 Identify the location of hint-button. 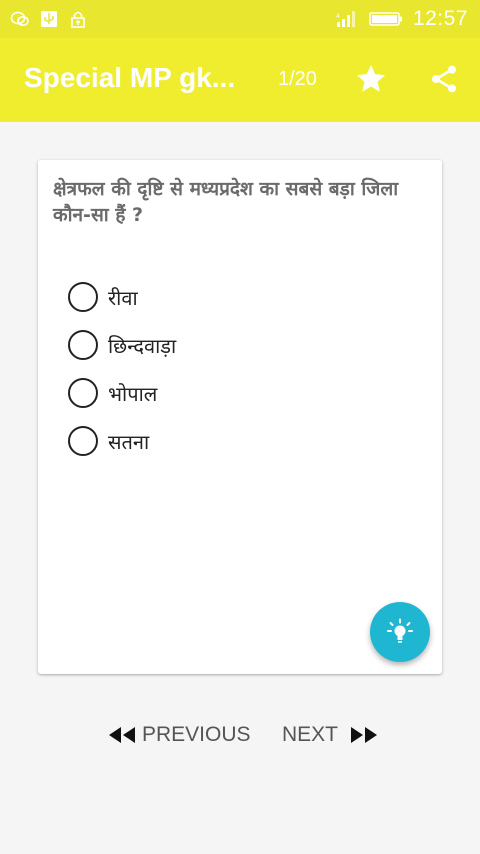
(400, 632).